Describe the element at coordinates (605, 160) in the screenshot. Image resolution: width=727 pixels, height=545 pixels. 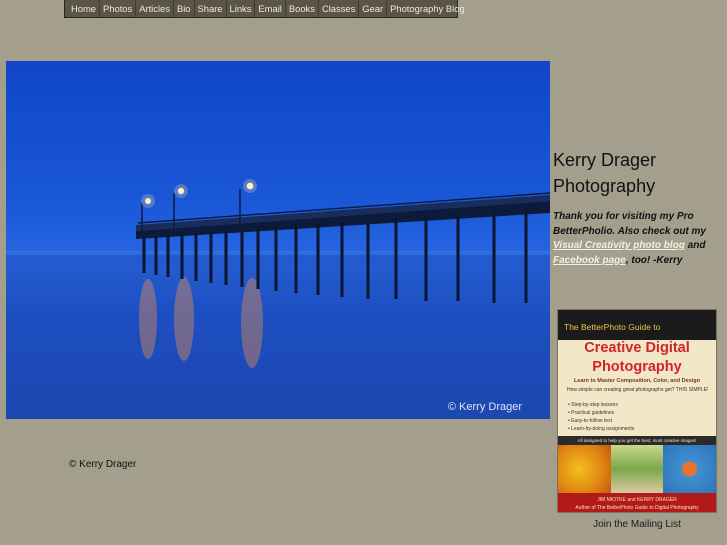
I see `site-title-line1: Kerry Drager` at that location.